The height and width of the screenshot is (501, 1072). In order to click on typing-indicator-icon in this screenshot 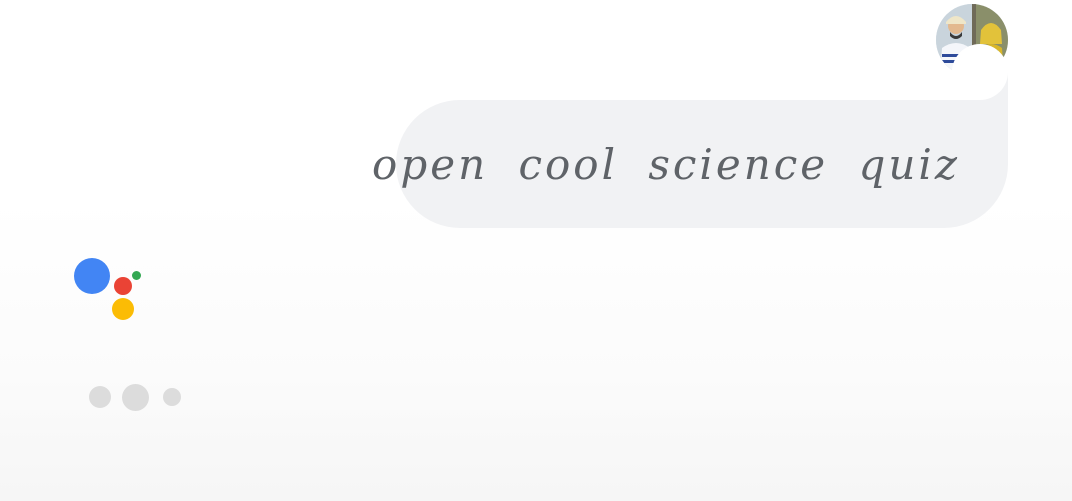, I will do `click(136, 397)`.